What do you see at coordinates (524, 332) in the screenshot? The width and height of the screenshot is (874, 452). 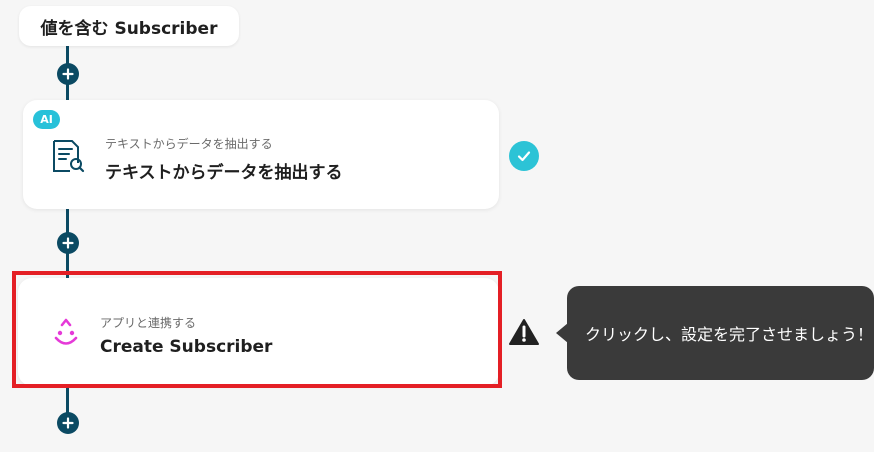 I see `warning-icon` at bounding box center [524, 332].